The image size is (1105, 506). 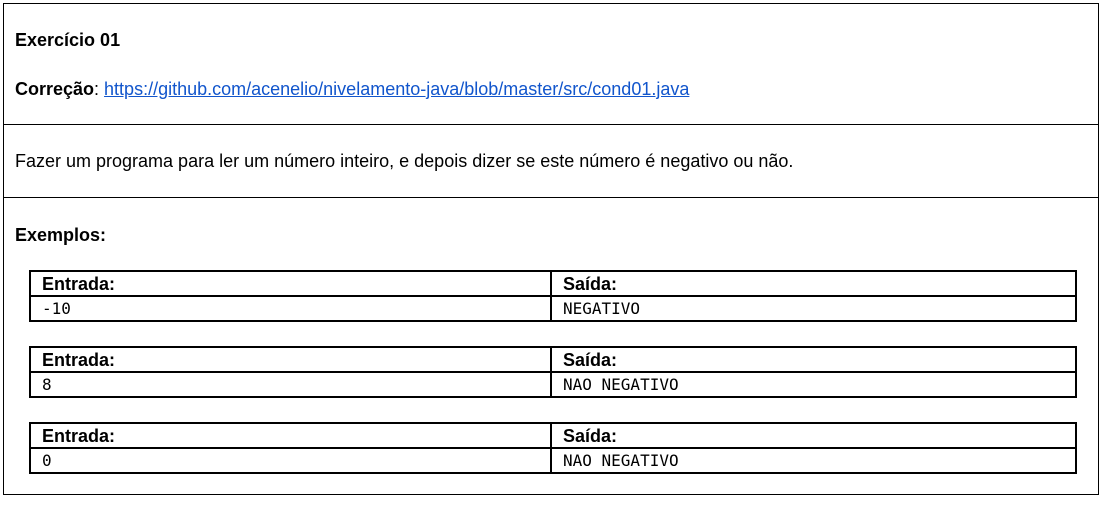 I want to click on correction-label: Correção, so click(x=55, y=89).